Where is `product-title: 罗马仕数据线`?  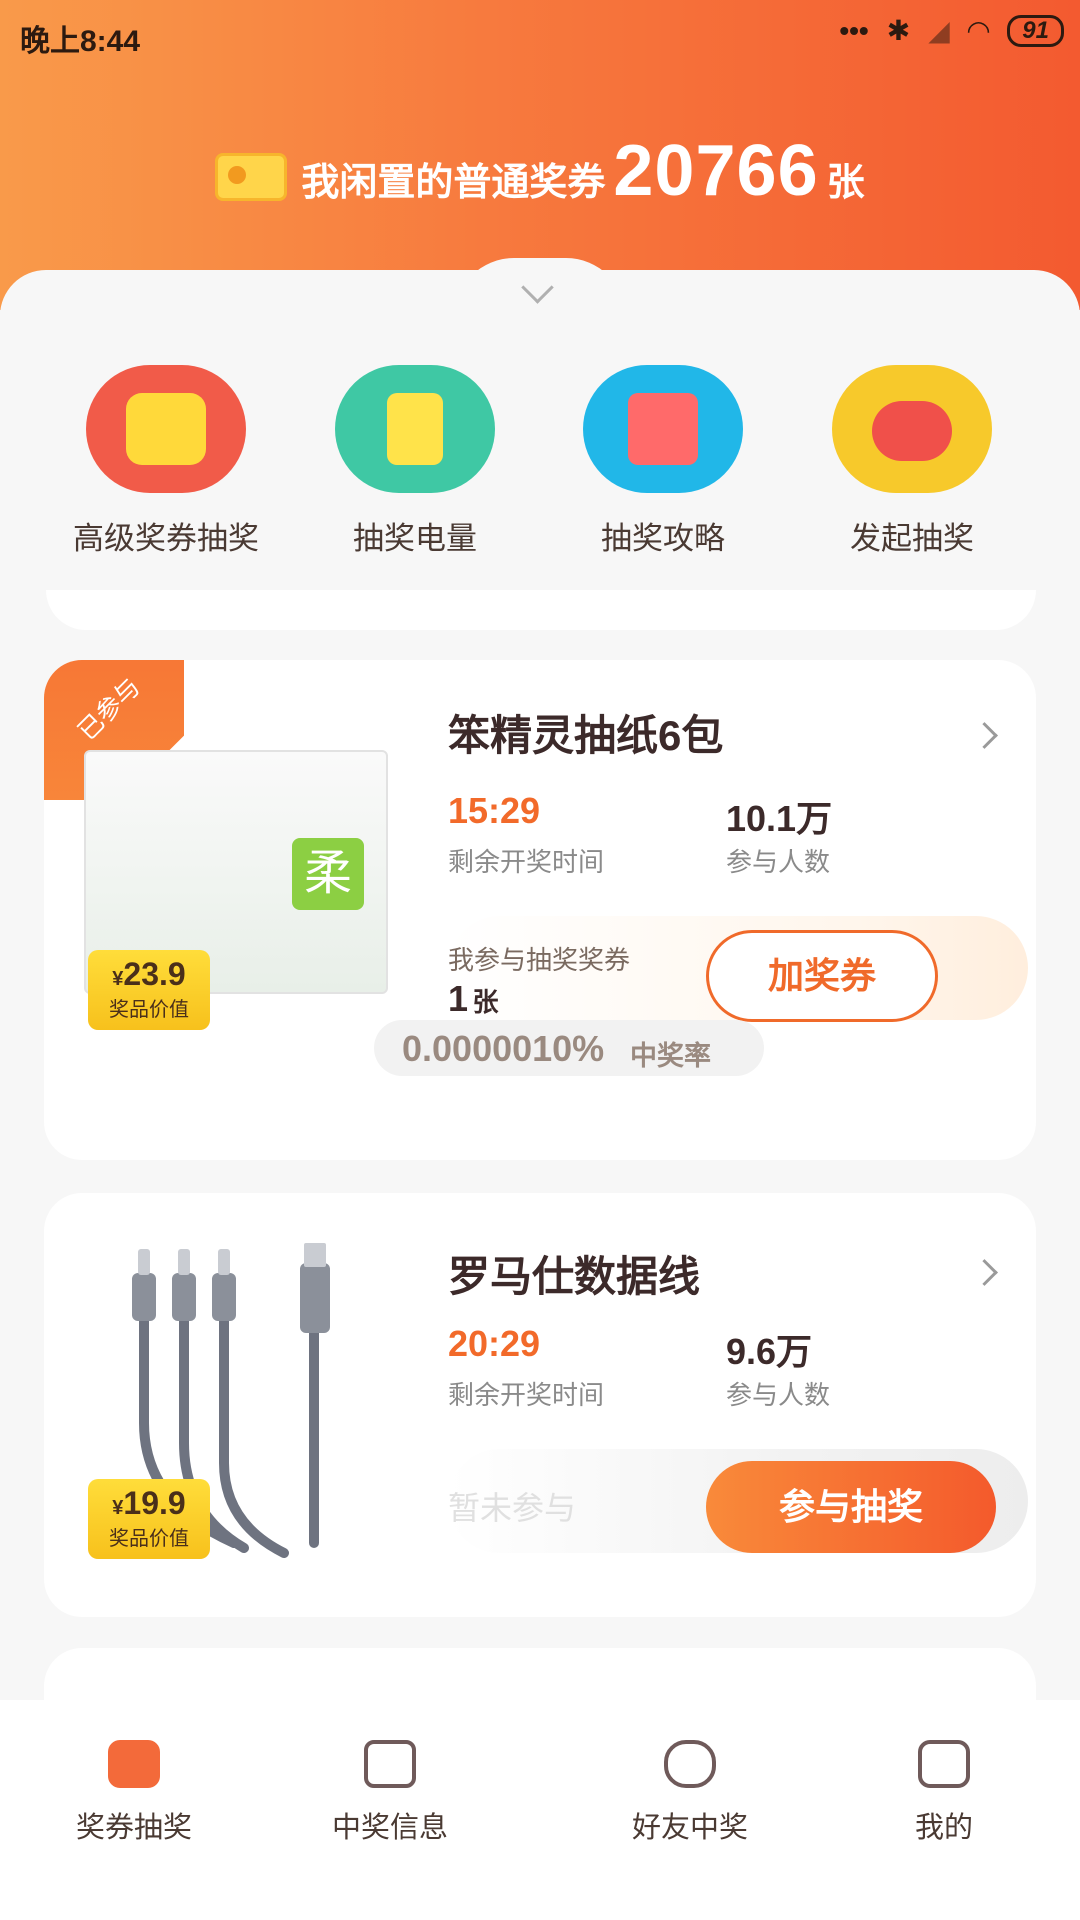 product-title: 罗马仕数据线 is located at coordinates (574, 1273).